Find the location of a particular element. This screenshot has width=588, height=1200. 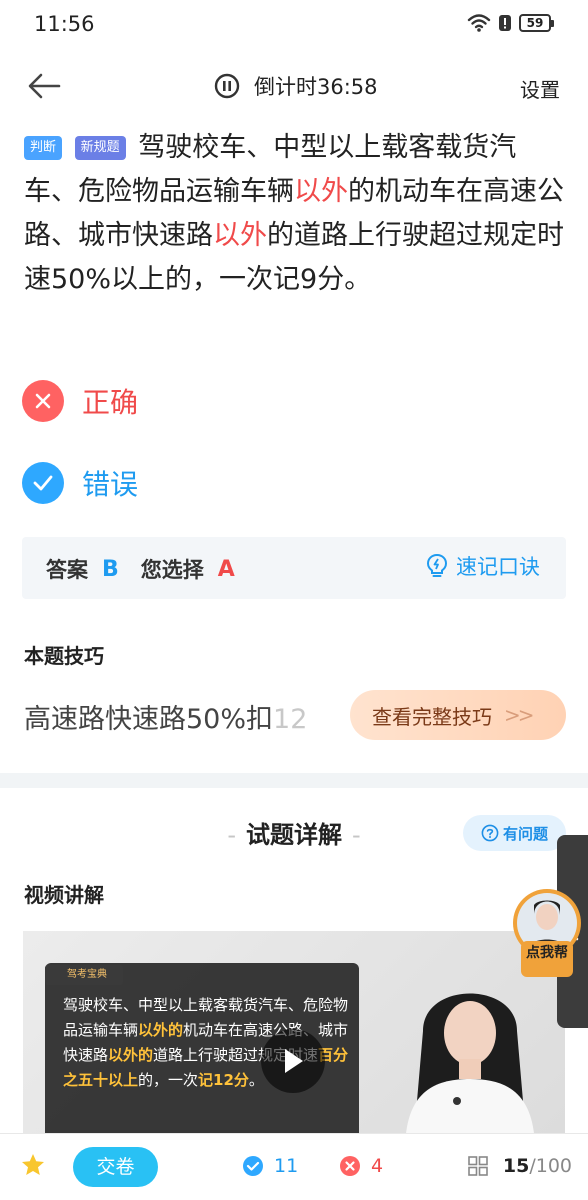

option-incorrect: 错误 is located at coordinates (80, 483).